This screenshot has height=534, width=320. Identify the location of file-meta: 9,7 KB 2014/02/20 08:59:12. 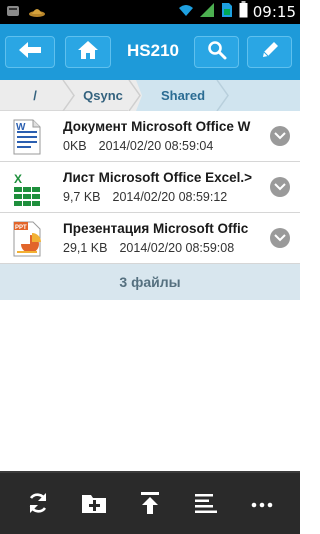
(145, 197).